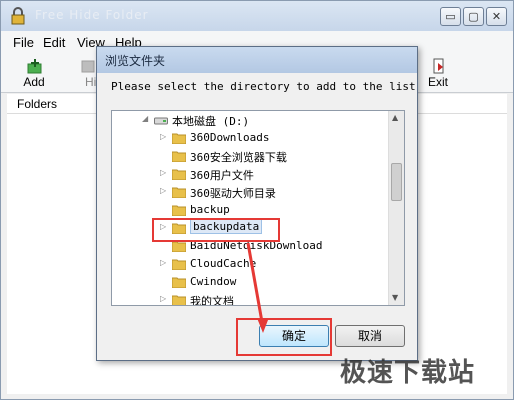 The image size is (514, 400). I want to click on tree-item-label: Cwindow, so click(213, 281).